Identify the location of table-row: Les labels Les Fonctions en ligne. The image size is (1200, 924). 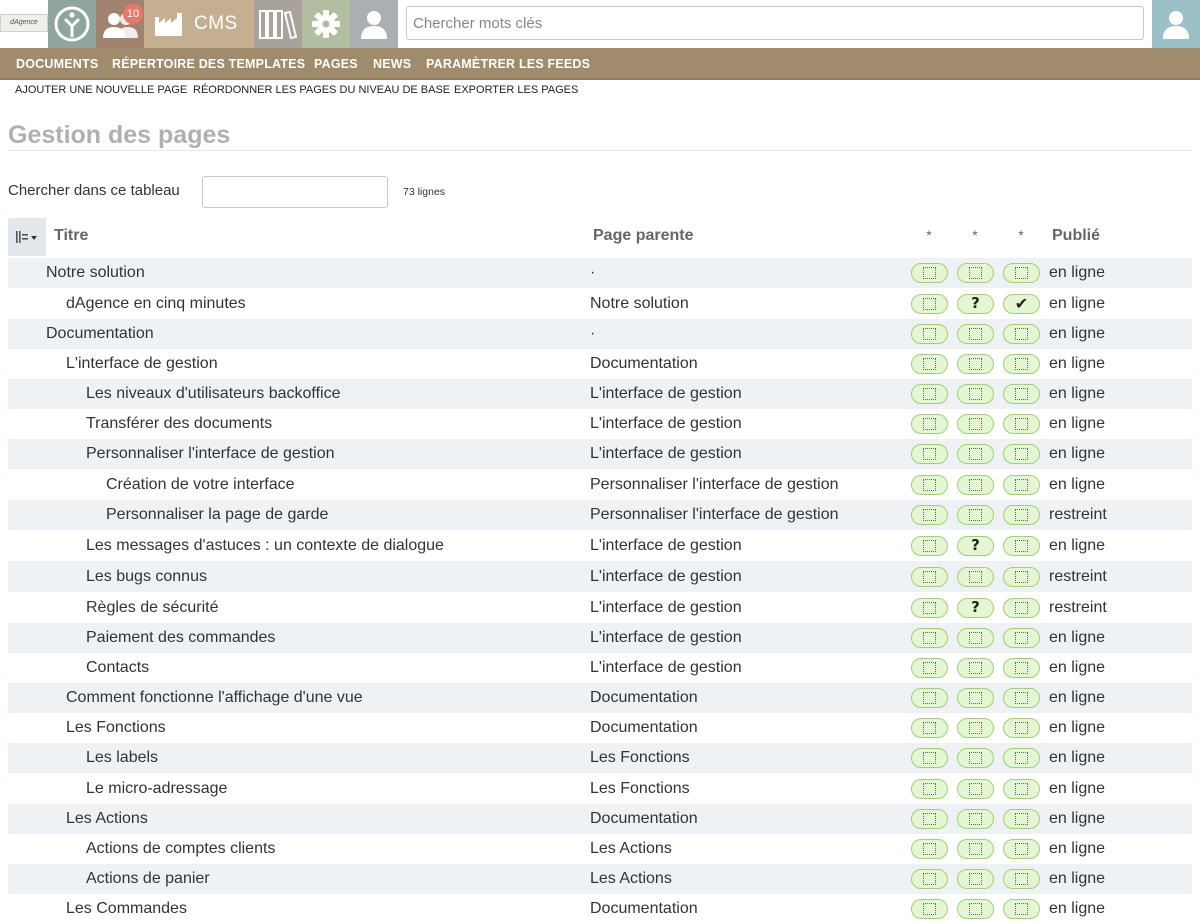
(600, 758).